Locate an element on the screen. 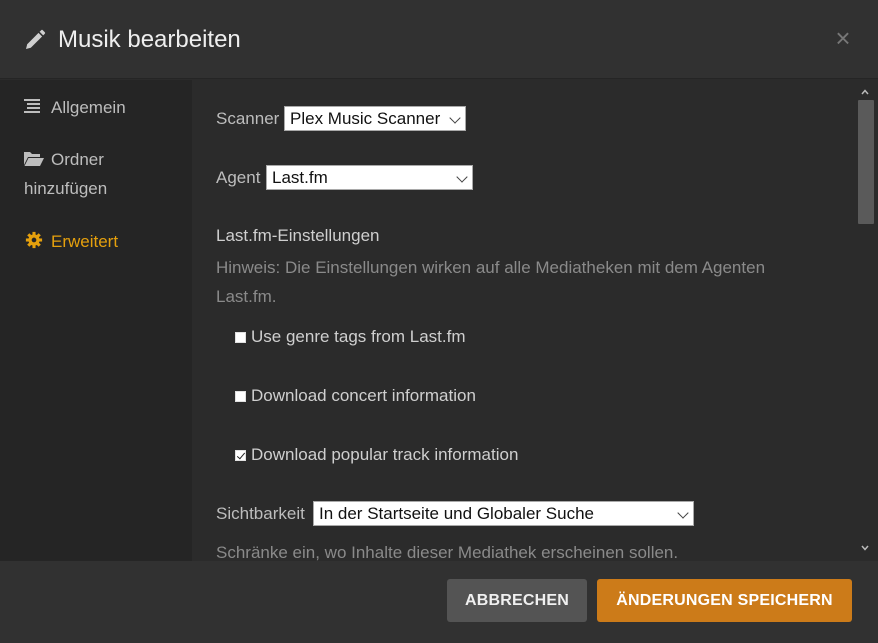  scrollbar is located at coordinates (867, 320).